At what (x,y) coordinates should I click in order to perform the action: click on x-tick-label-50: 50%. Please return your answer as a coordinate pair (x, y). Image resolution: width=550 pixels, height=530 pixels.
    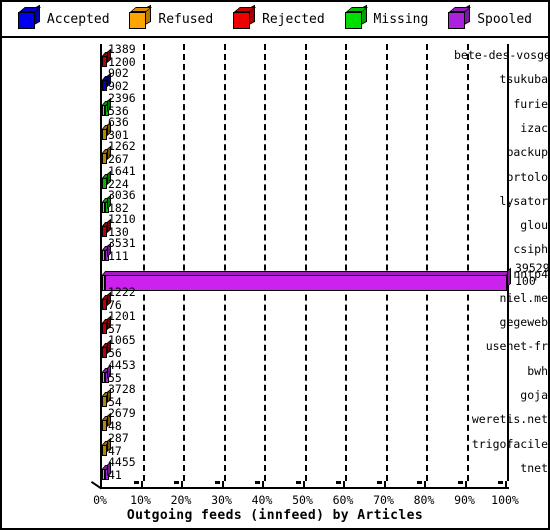
    Looking at the image, I should click on (302, 500).